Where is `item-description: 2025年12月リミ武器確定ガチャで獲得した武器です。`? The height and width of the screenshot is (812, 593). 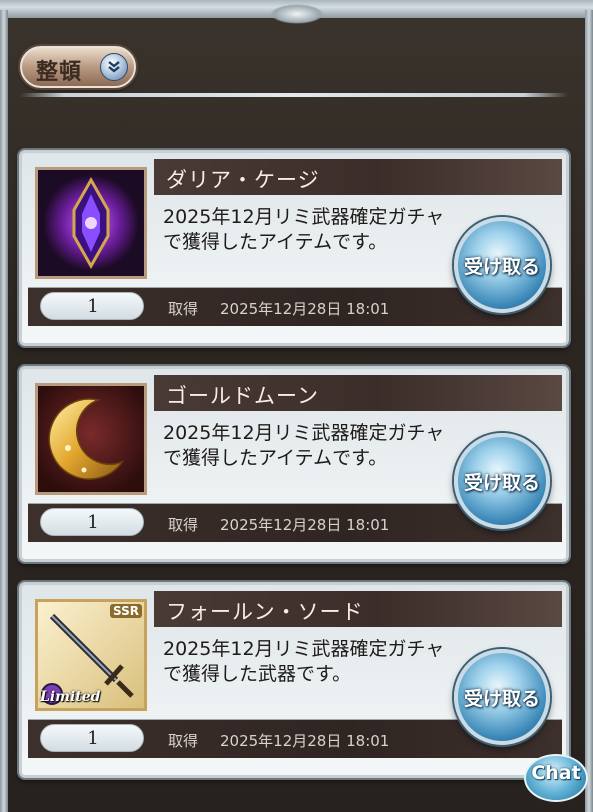 item-description: 2025年12月リミ武器確定ガチャで獲得した武器です。 is located at coordinates (304, 661).